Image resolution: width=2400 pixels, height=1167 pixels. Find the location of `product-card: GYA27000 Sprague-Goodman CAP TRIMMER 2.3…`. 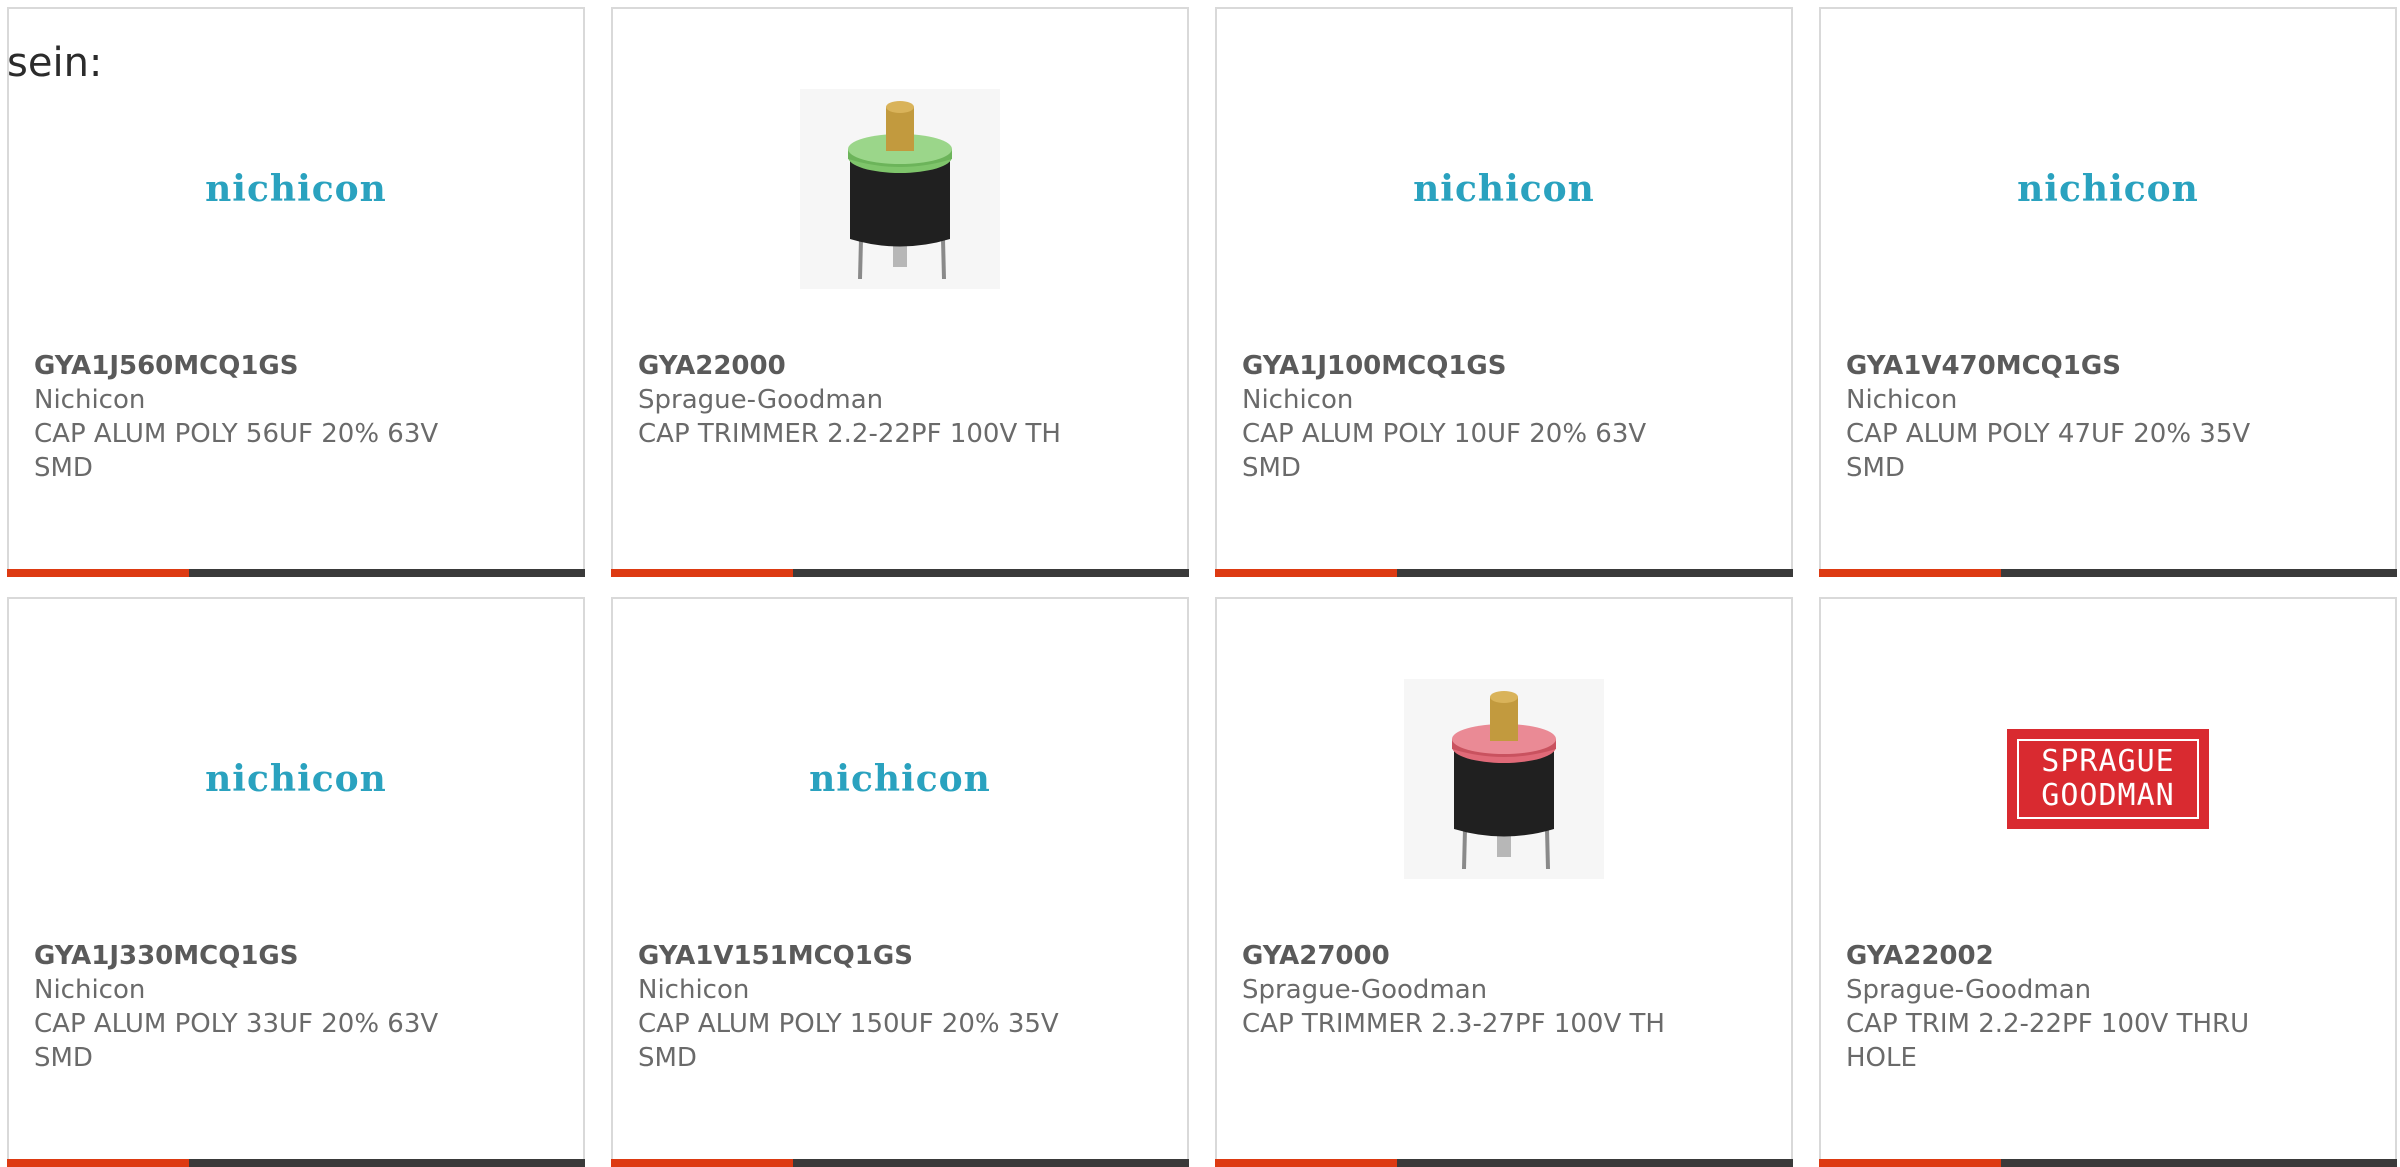

product-card: GYA27000 Sprague-Goodman CAP TRIMMER 2.3… is located at coordinates (1504, 882).